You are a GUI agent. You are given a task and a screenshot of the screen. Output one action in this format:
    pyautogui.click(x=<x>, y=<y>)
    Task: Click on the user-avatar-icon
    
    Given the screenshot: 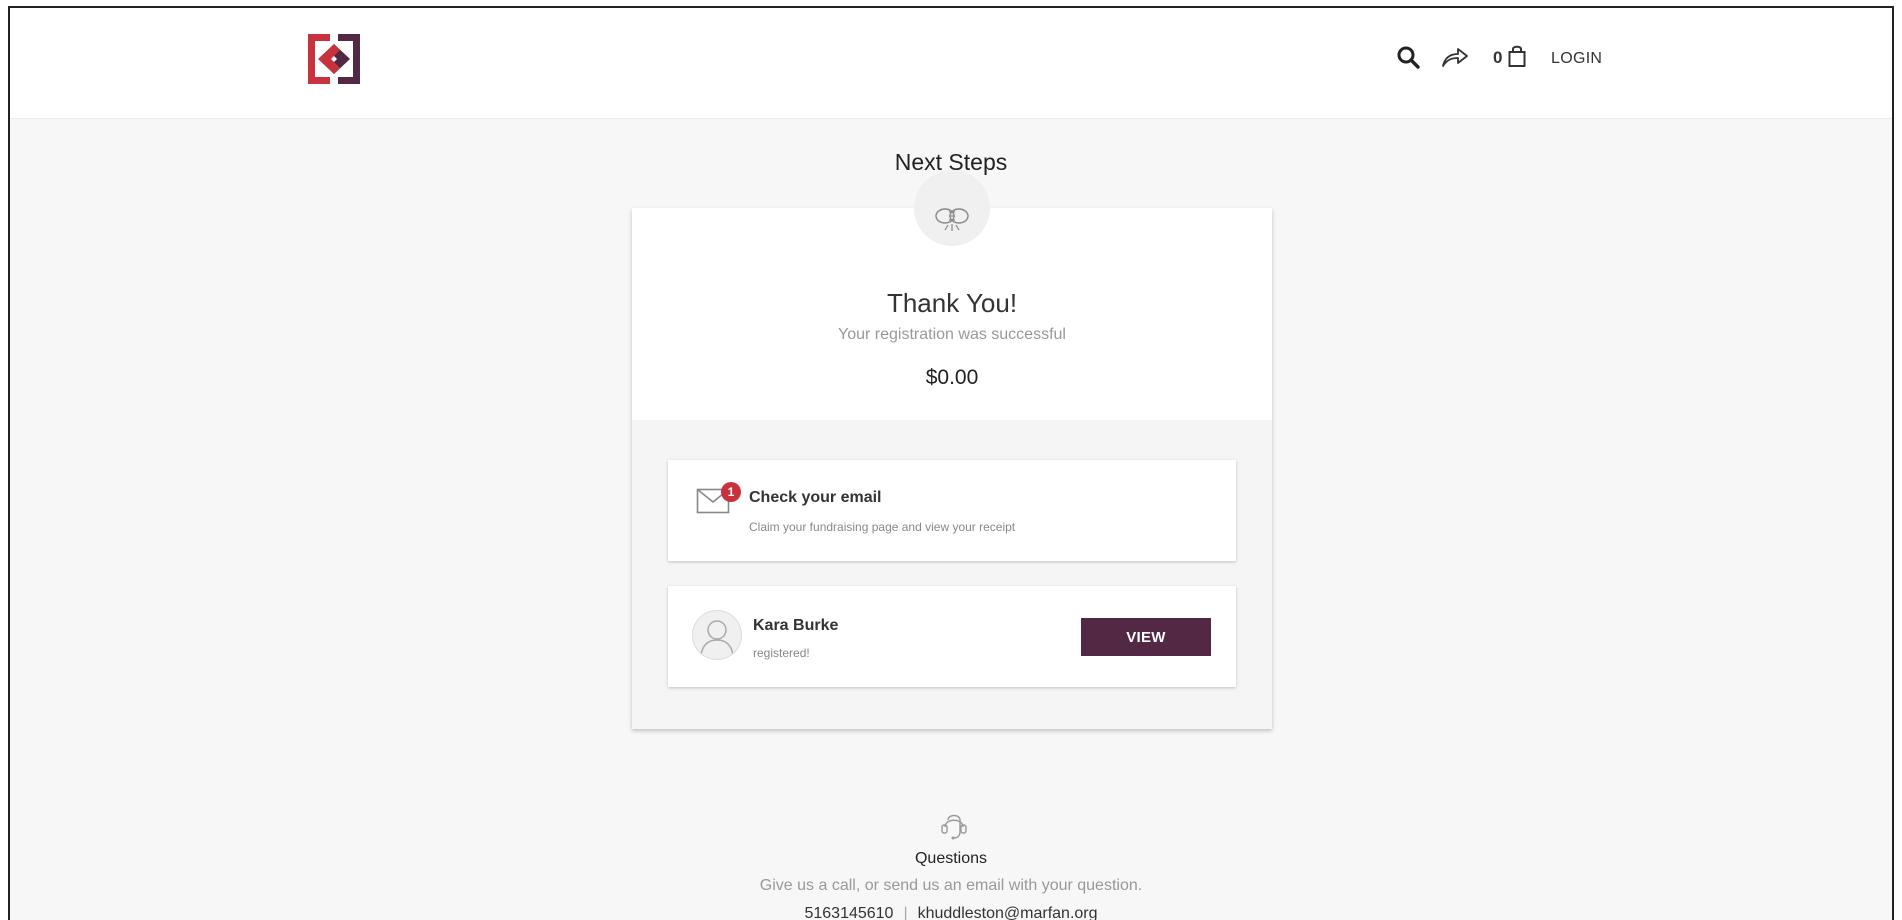 What is the action you would take?
    pyautogui.click(x=717, y=638)
    